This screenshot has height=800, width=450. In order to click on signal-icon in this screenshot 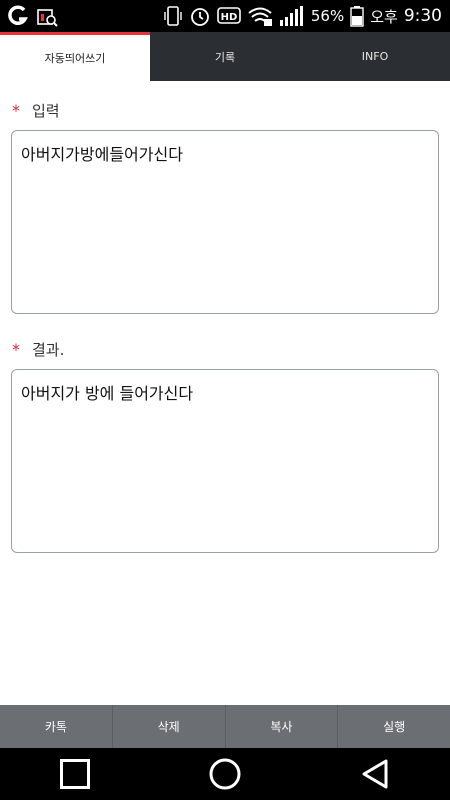, I will do `click(292, 16)`.